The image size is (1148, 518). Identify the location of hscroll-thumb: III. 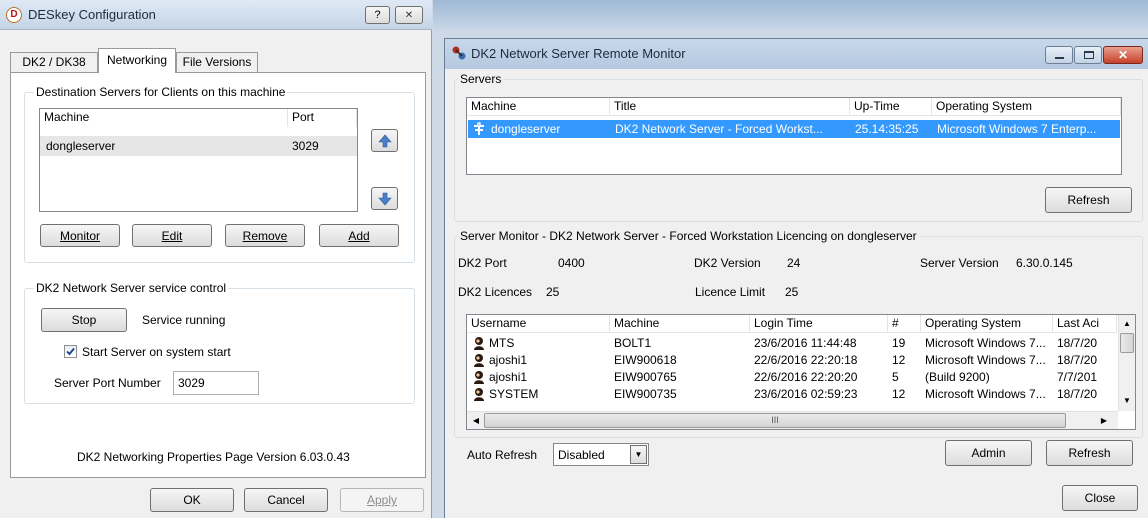
(775, 420).